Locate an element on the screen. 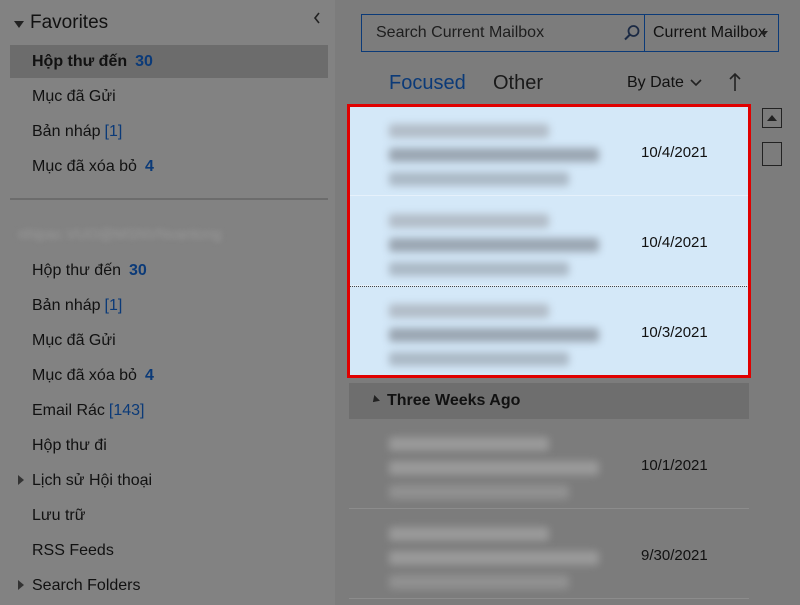 The image size is (800, 605). folder-item-drafts: Bản nháp [1] is located at coordinates (169, 305).